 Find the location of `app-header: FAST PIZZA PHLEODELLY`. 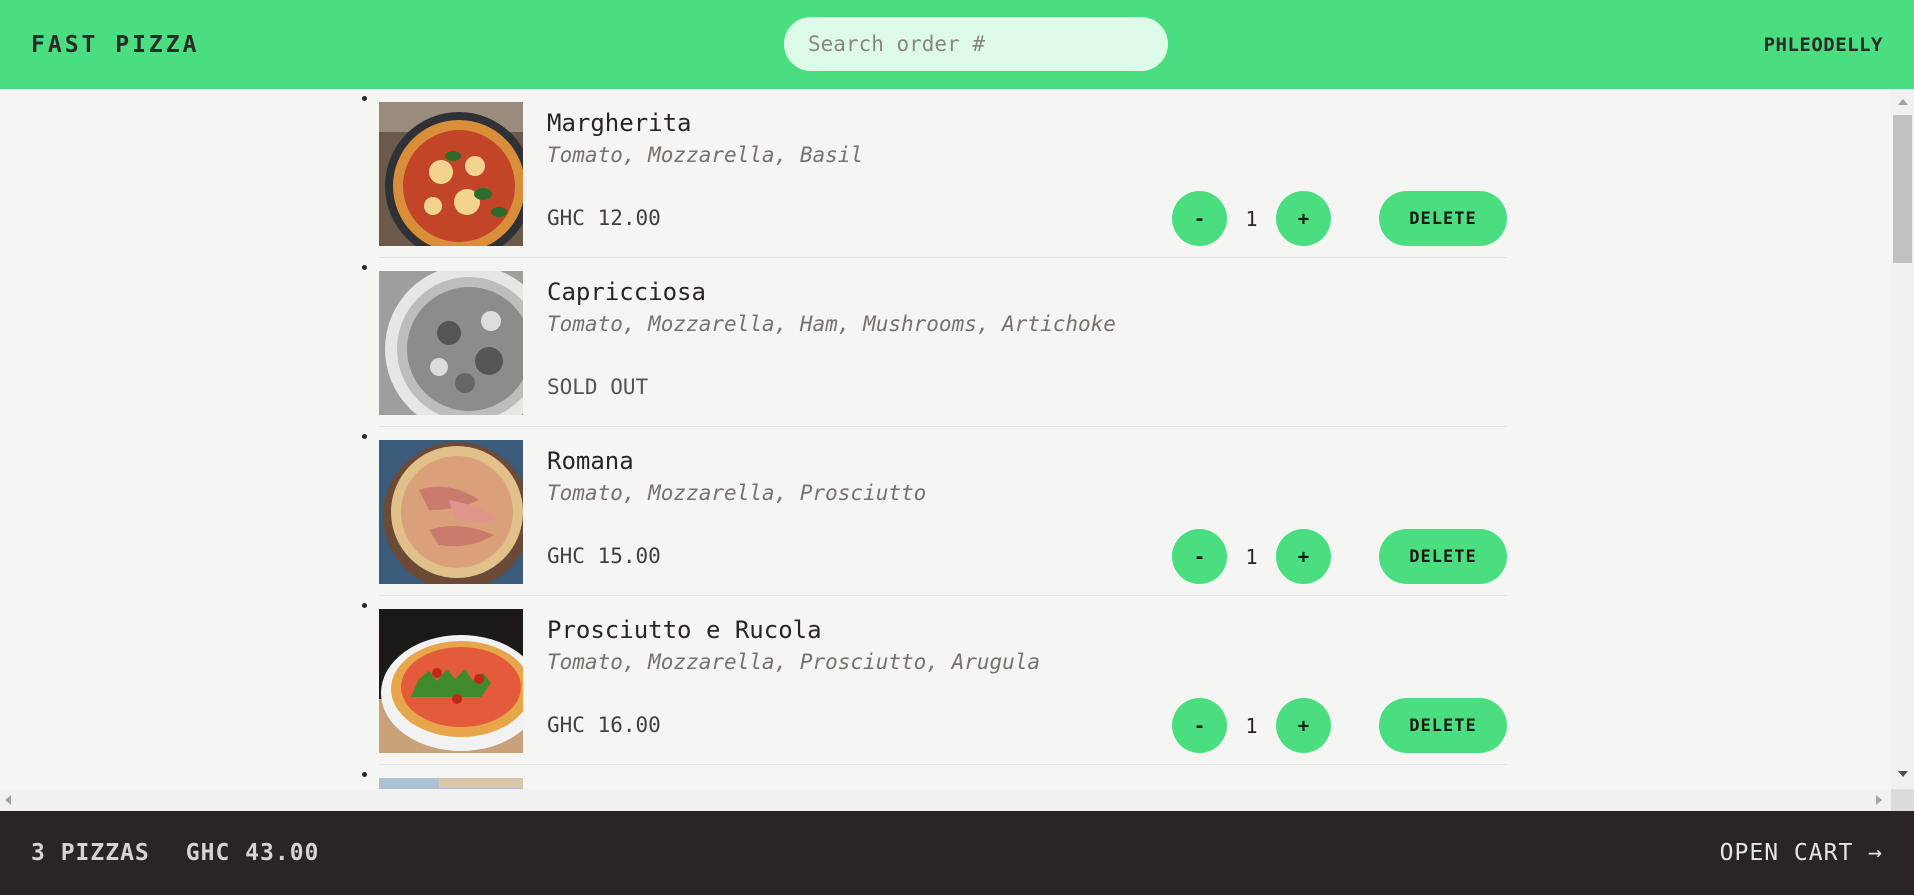

app-header: FAST PIZZA PHLEODELLY is located at coordinates (957, 44).